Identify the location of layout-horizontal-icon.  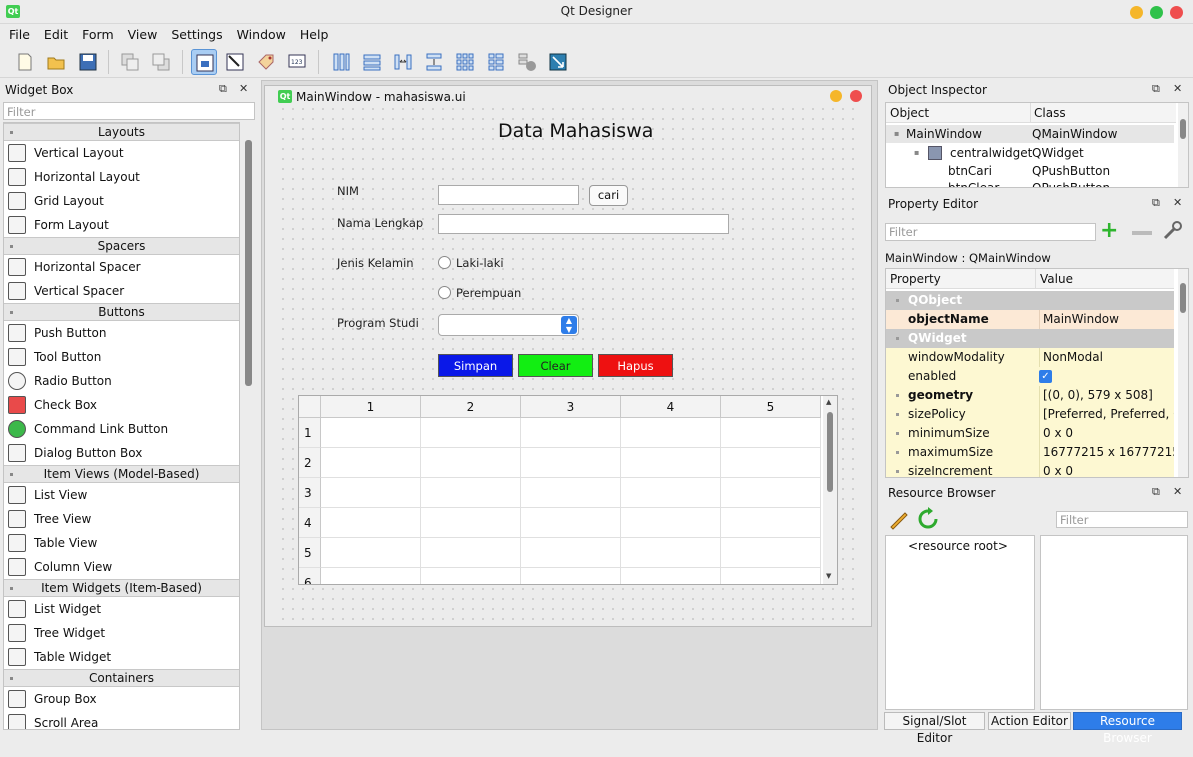
(341, 62).